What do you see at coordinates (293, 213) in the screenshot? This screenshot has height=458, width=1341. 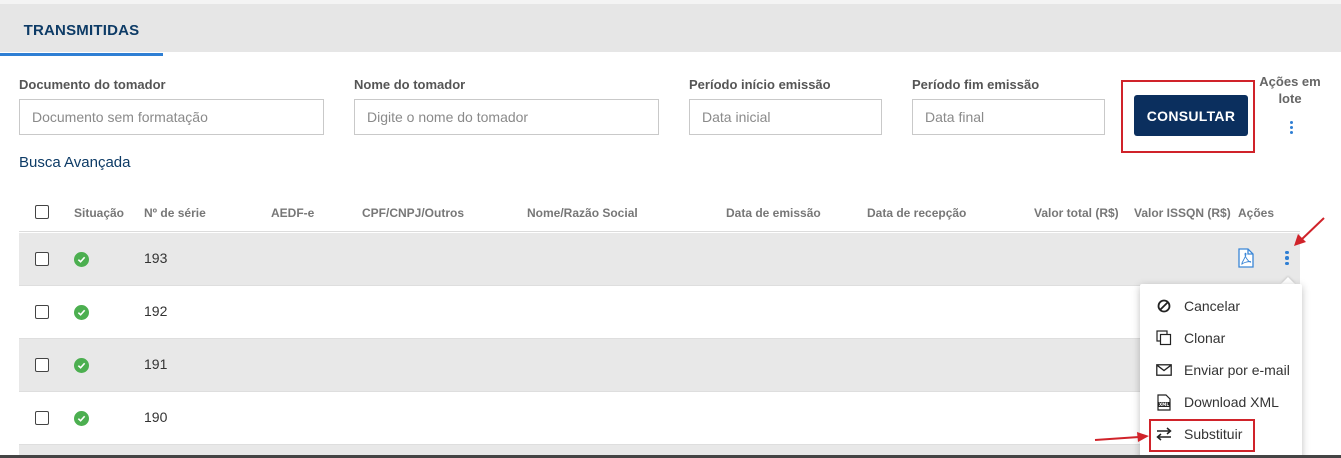 I see `header-aedf: AEDF-e` at bounding box center [293, 213].